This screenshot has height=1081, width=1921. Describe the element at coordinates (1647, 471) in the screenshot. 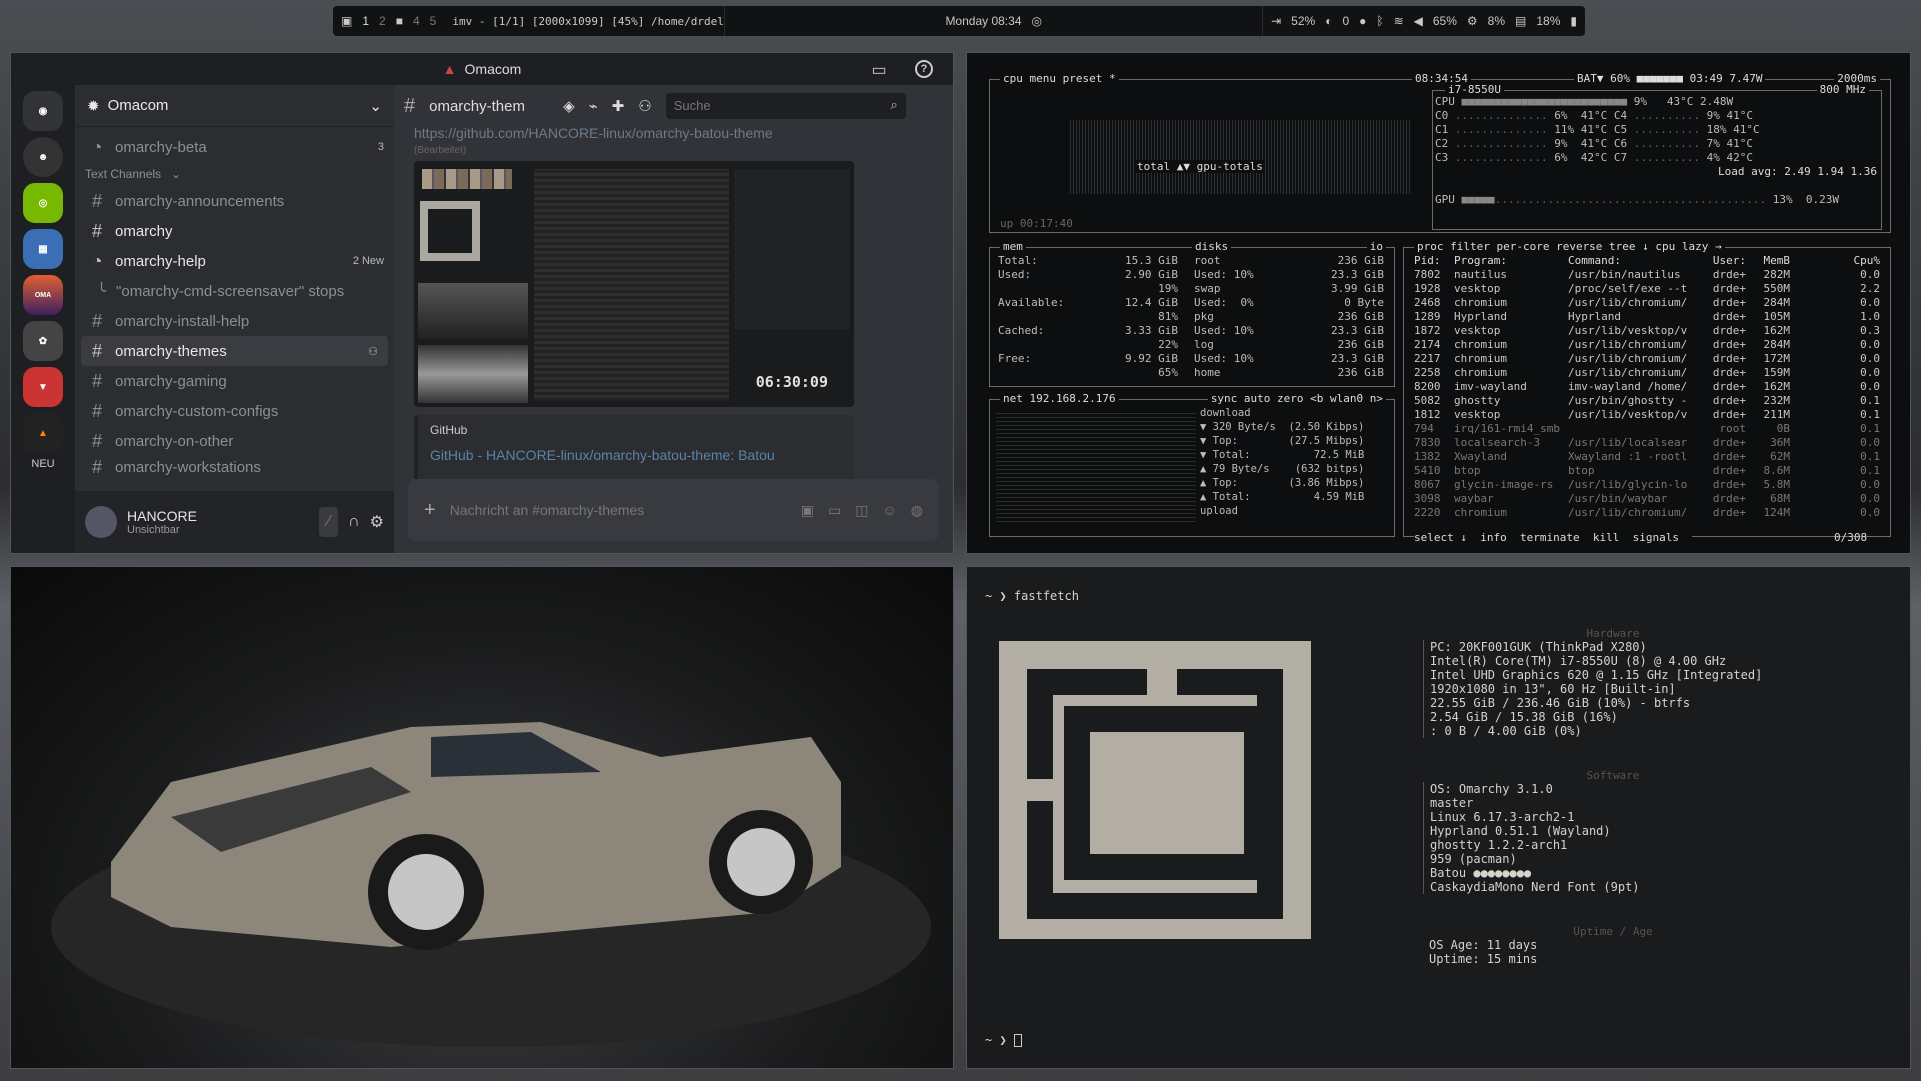

I see `proc-row: 5410 btop btop drde+ 8.6M 0.1` at that location.